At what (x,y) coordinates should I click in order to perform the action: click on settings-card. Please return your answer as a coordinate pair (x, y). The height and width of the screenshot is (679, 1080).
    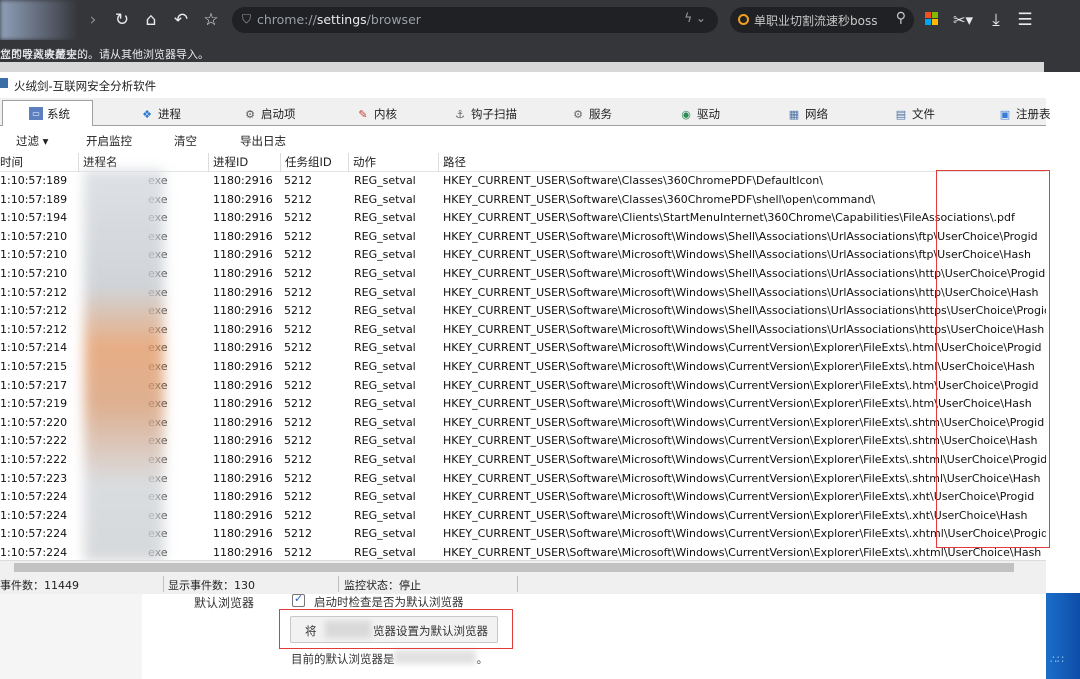
    Looking at the image, I should click on (594, 636).